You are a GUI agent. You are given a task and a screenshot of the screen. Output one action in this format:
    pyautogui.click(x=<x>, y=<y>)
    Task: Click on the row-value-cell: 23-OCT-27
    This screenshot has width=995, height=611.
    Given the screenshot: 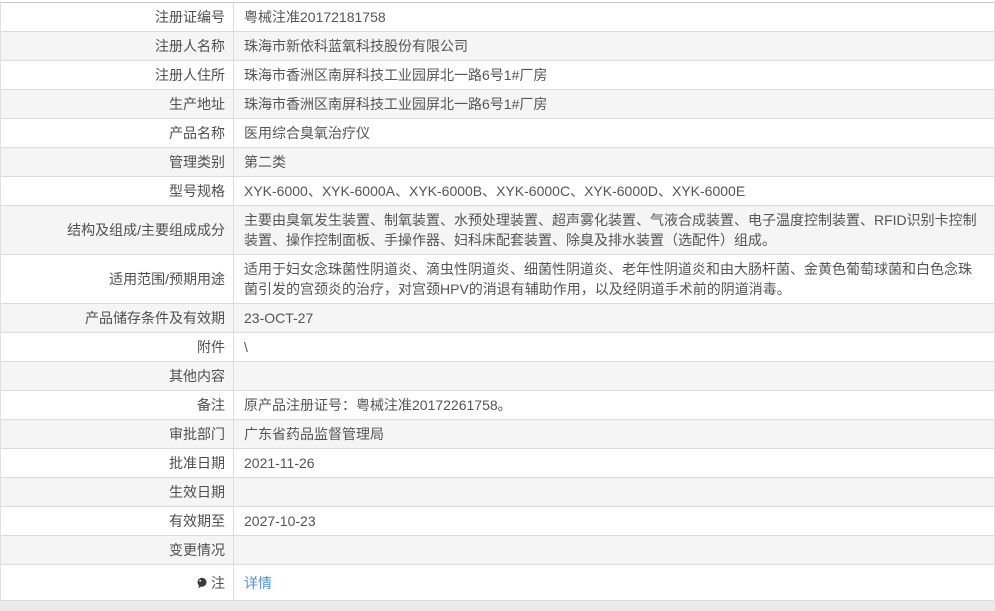 What is the action you would take?
    pyautogui.click(x=614, y=318)
    